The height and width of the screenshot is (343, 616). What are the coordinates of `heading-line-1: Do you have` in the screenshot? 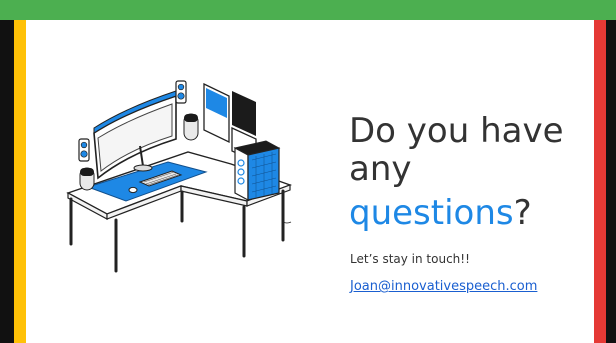 It's located at (456, 131).